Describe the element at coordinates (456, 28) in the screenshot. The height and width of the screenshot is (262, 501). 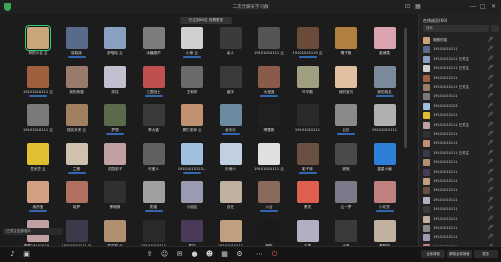
I see `member-search-input: 搜索` at that location.